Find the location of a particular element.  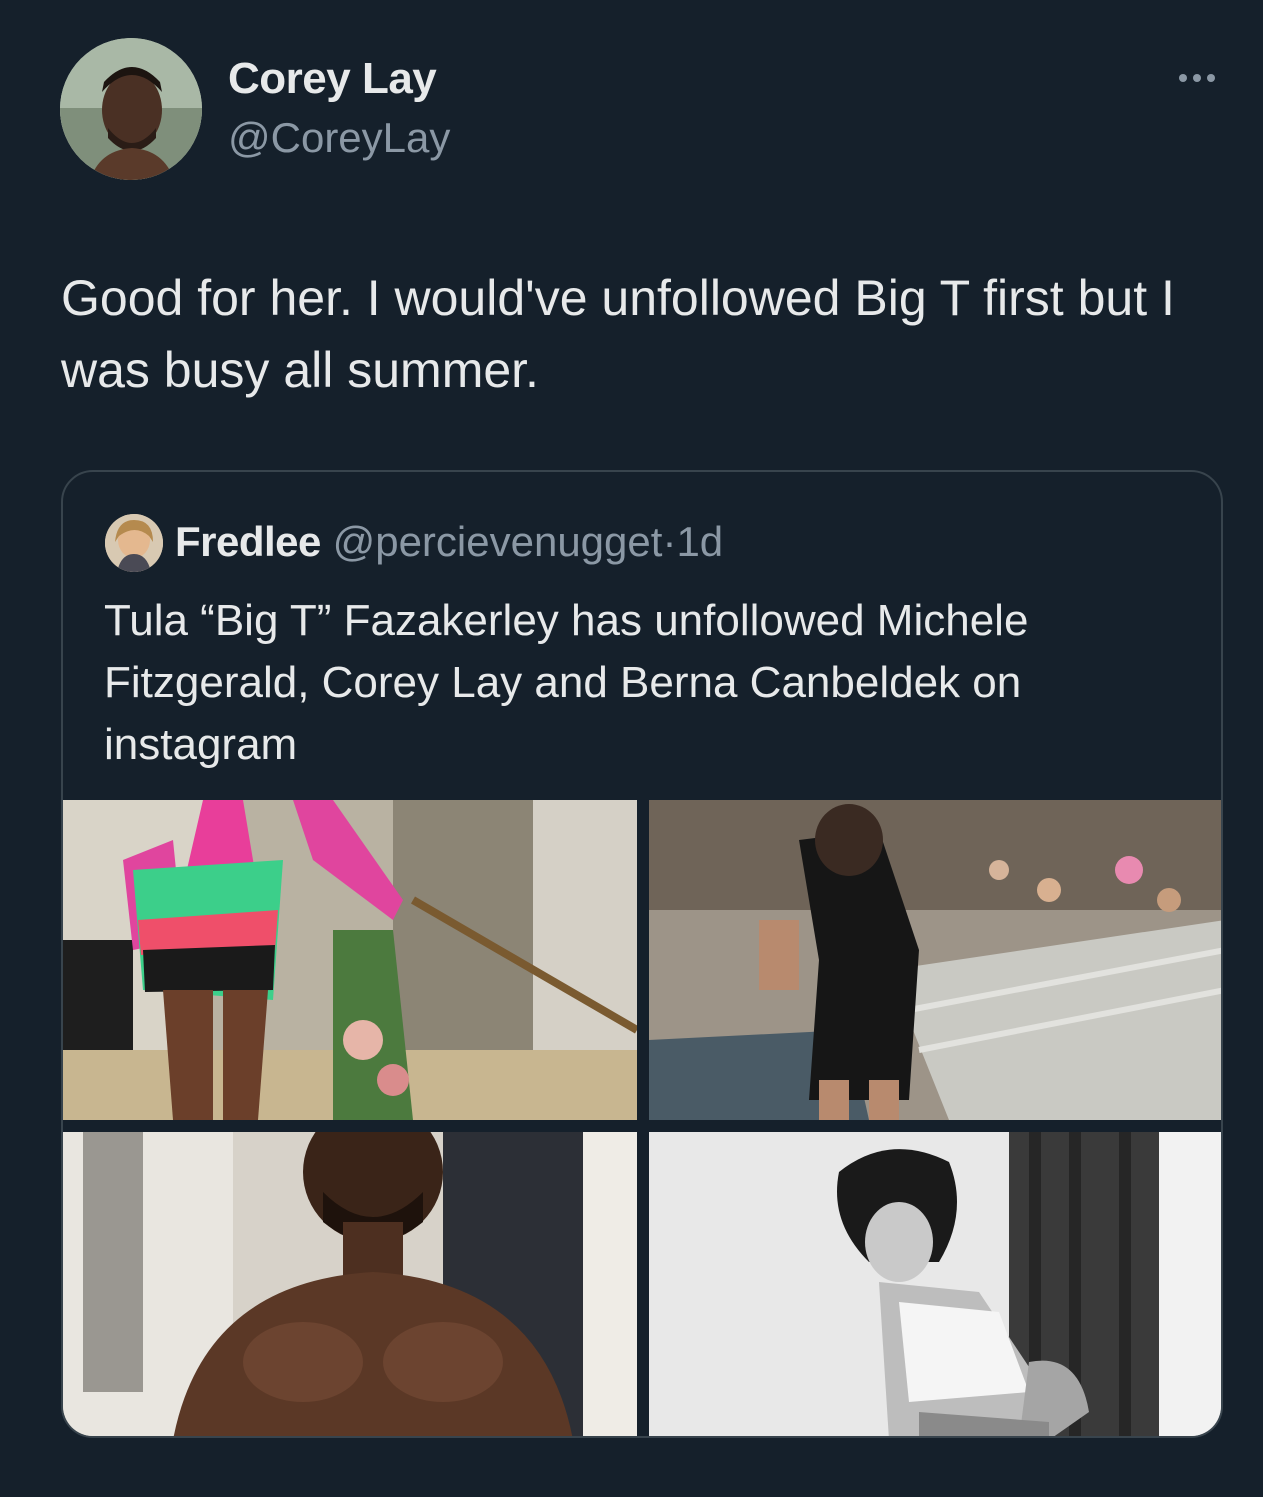

quoted-author-handle: @percievenugget is located at coordinates (498, 541).